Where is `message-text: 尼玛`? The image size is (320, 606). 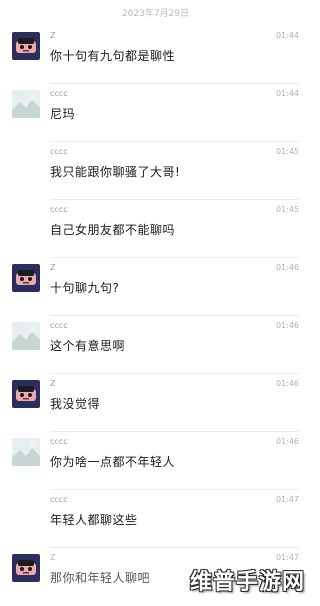 message-text: 尼玛 is located at coordinates (63, 114).